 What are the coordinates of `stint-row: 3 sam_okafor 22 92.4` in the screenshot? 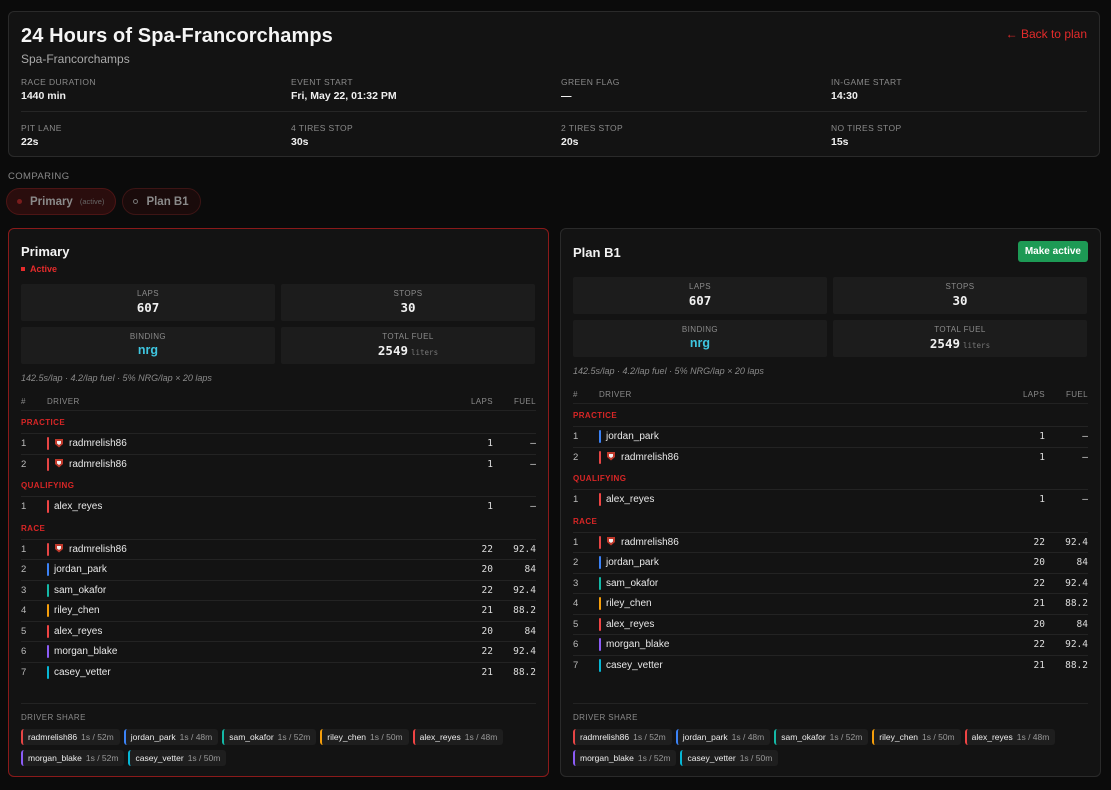 It's located at (830, 583).